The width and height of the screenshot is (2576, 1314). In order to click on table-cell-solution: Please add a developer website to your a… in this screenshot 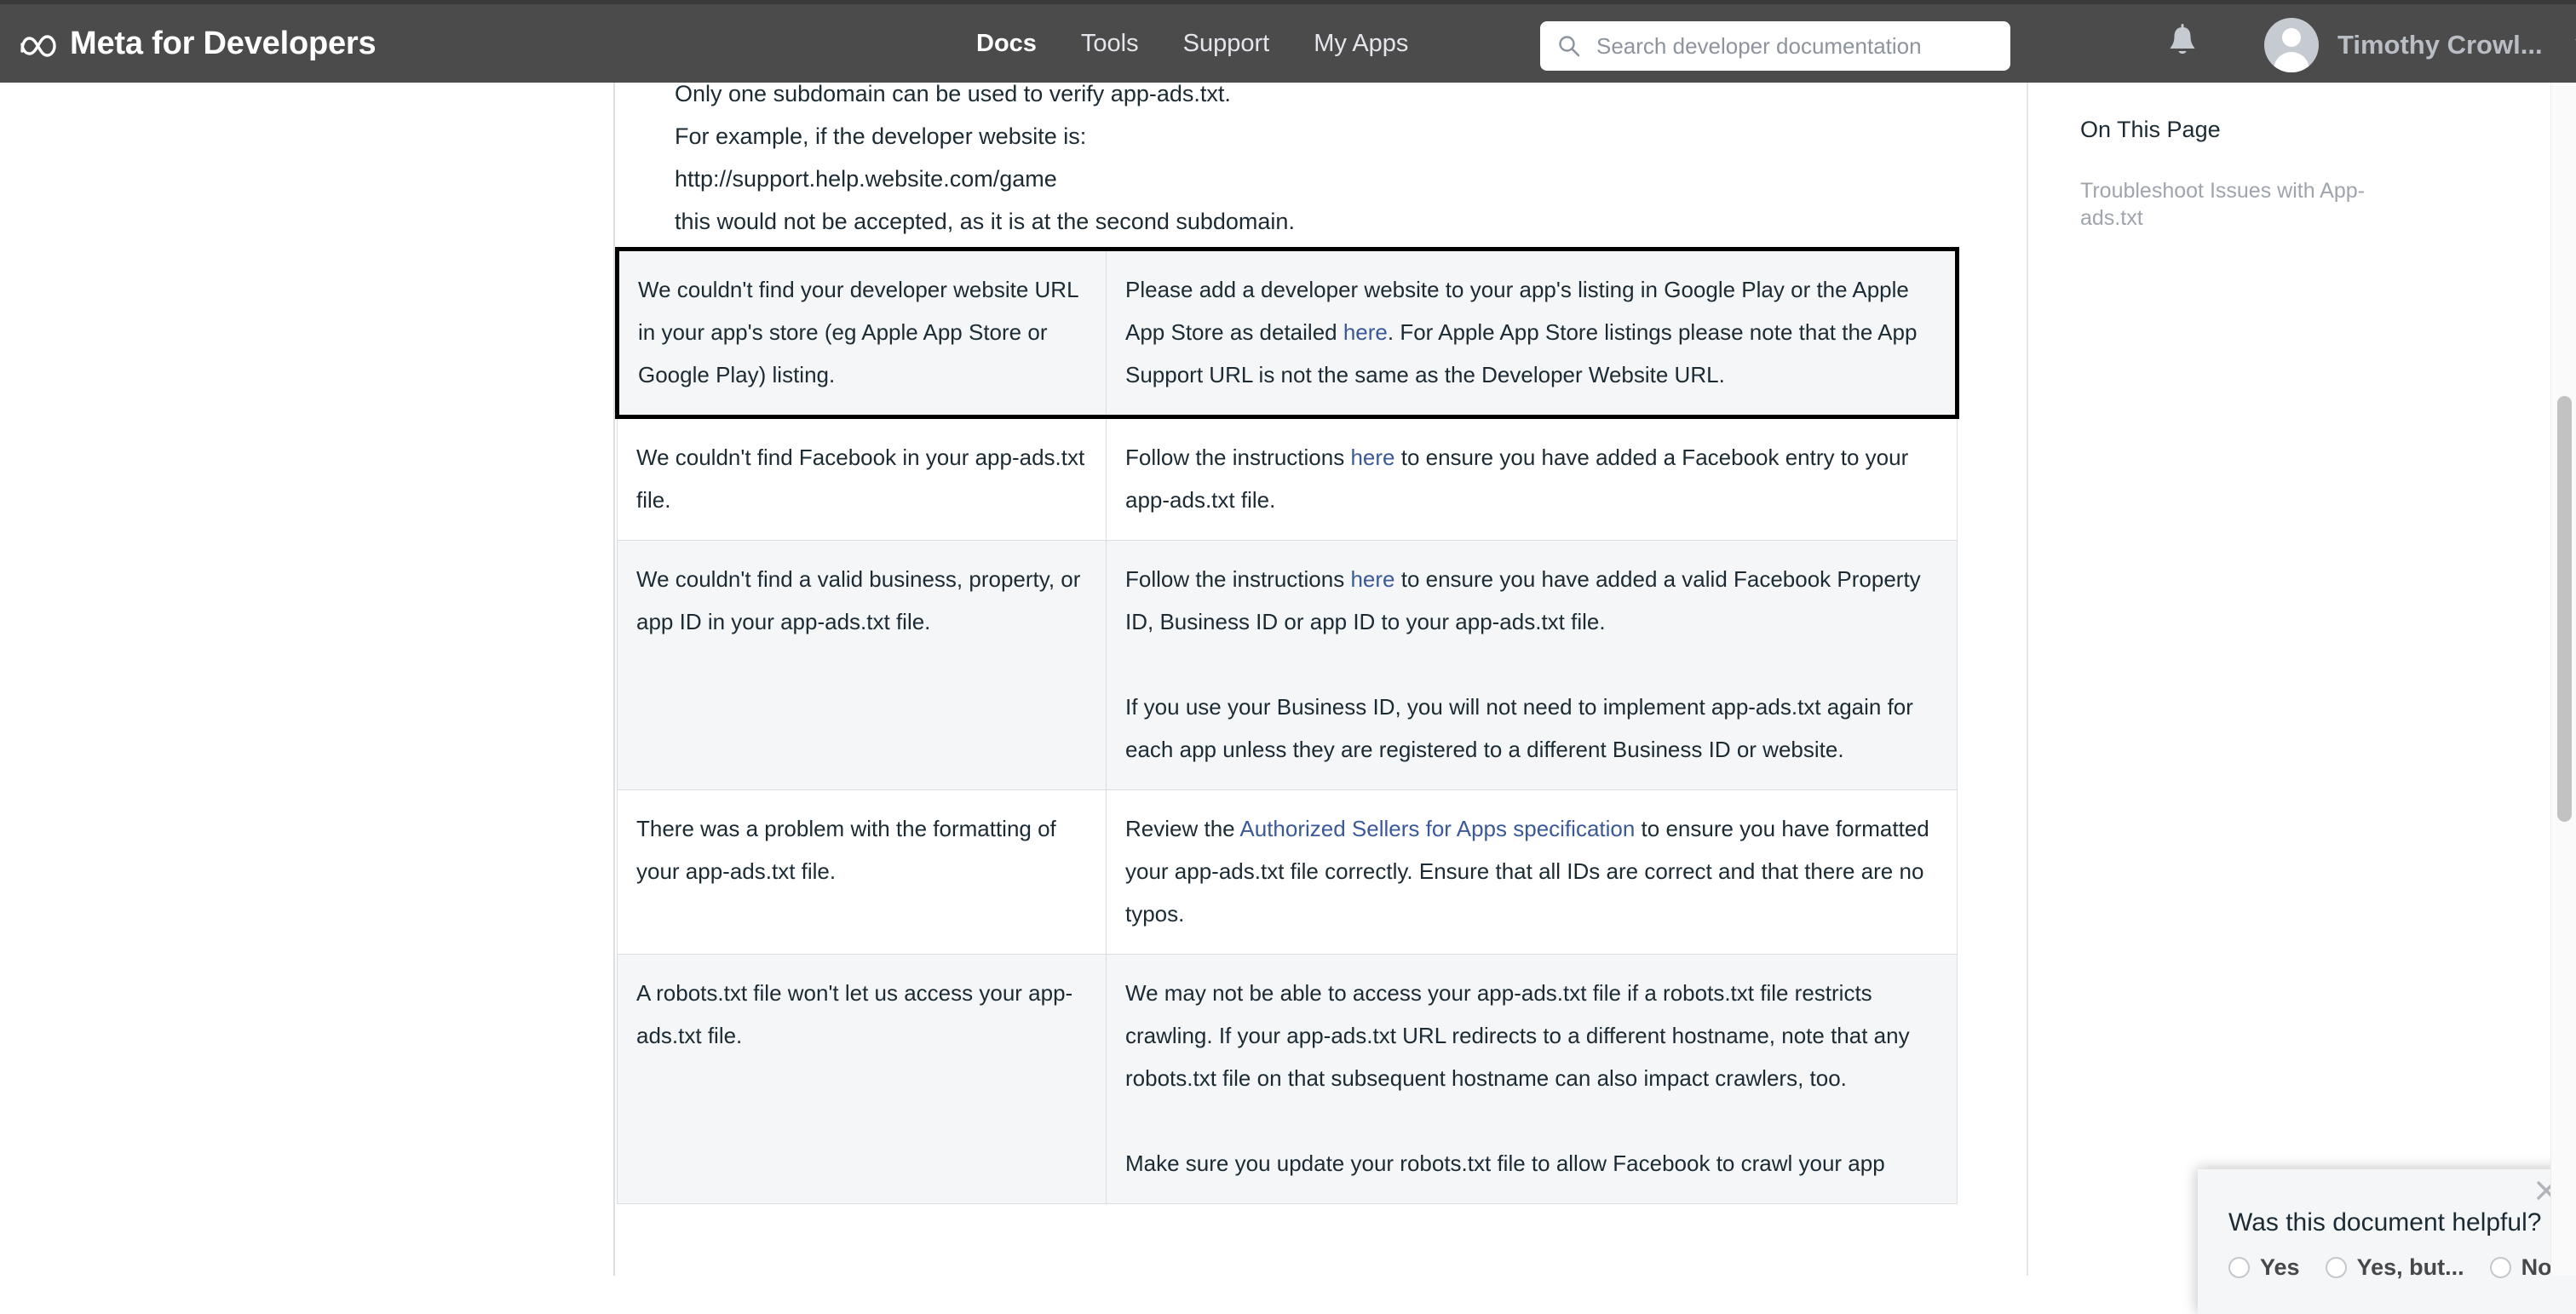, I will do `click(1533, 333)`.